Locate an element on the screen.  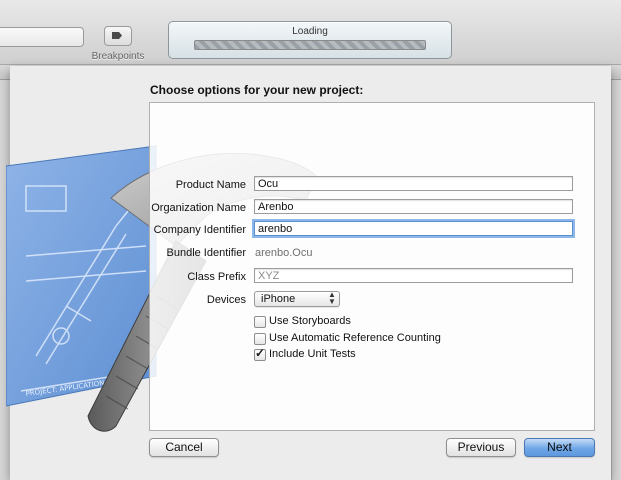
organization-name-row: Organization Name Arenbo is located at coordinates (372, 208).